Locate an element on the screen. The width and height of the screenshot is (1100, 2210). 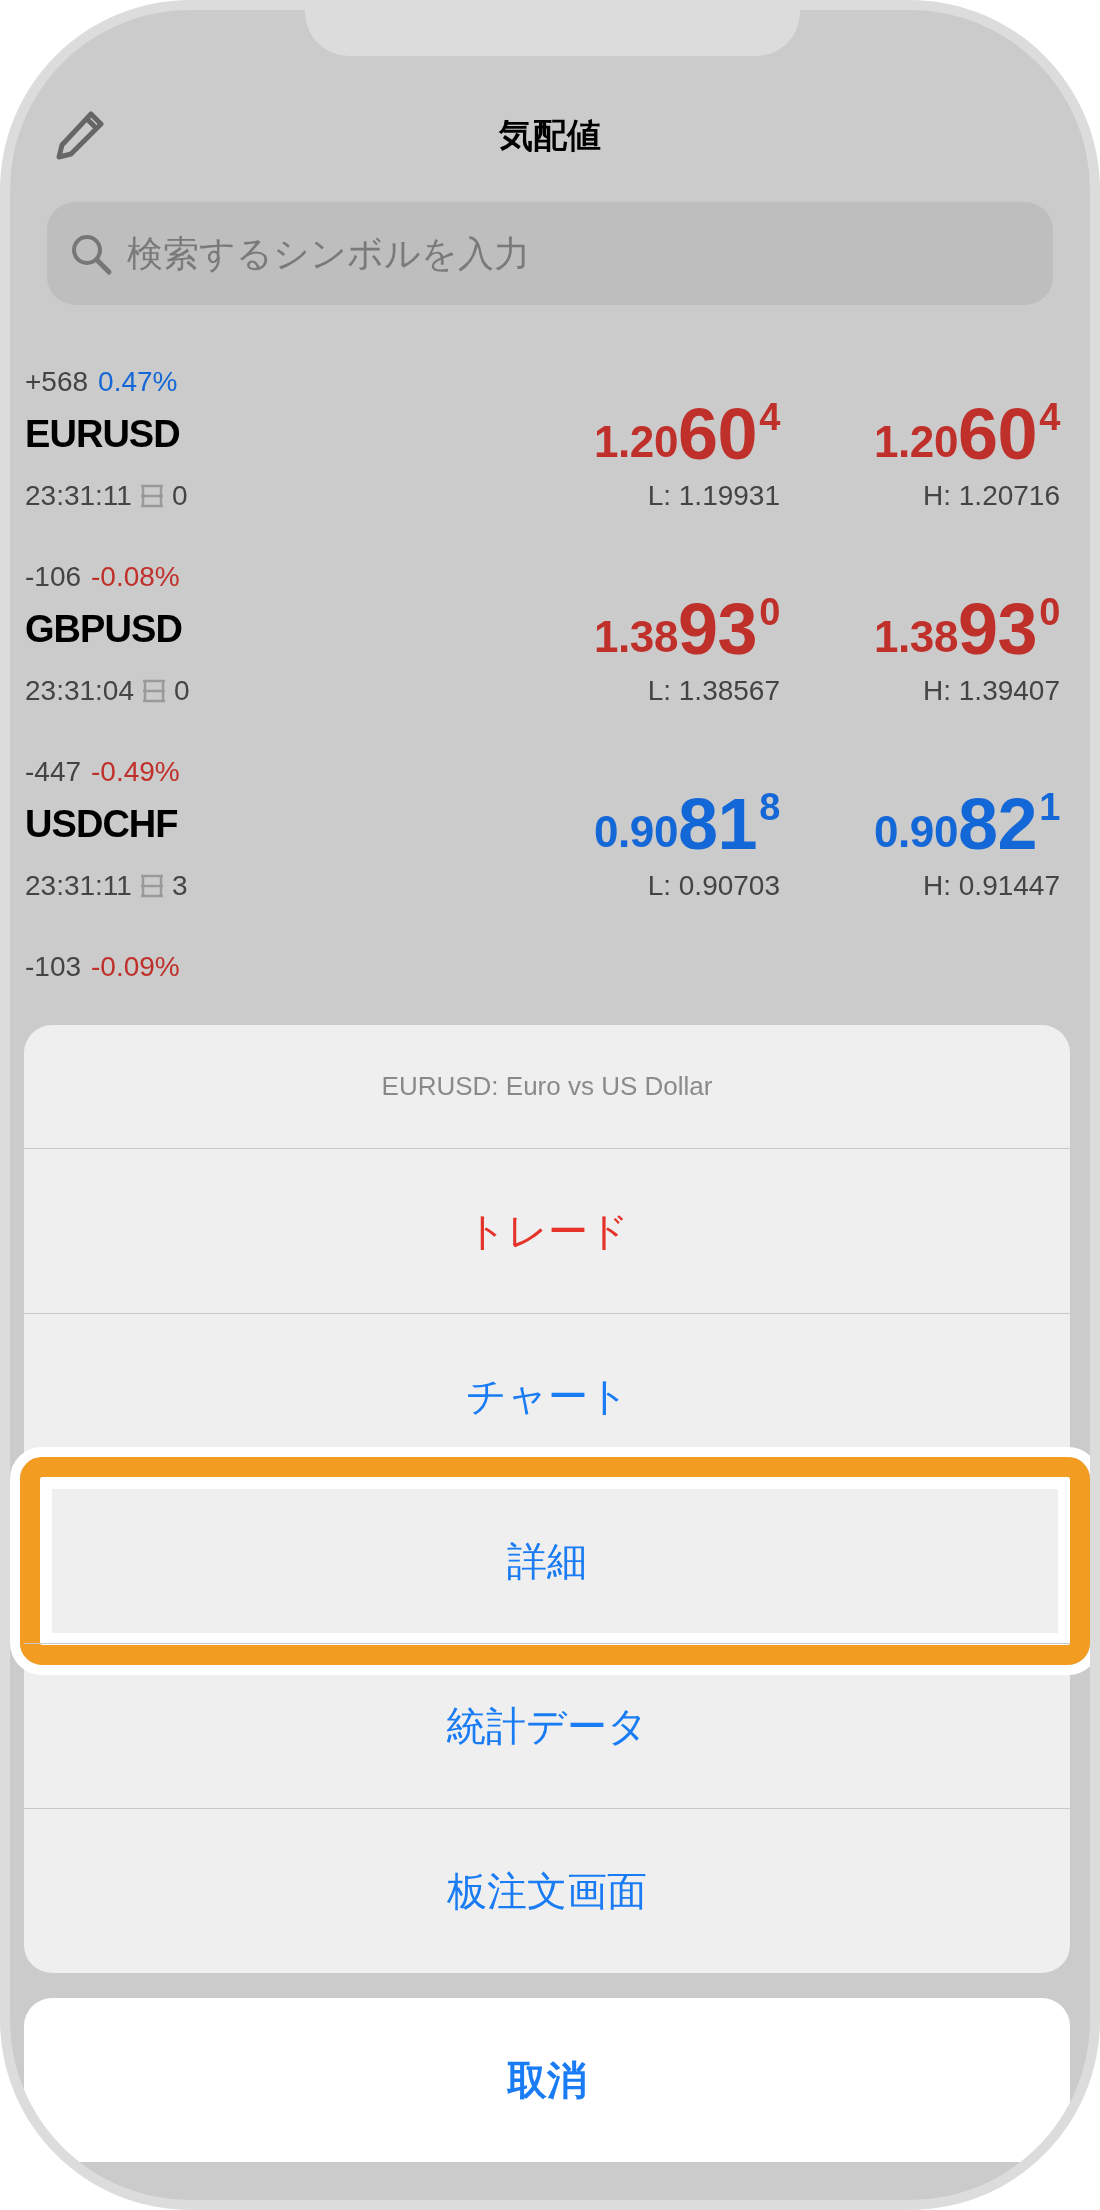
edit-icon is located at coordinates (80, 135).